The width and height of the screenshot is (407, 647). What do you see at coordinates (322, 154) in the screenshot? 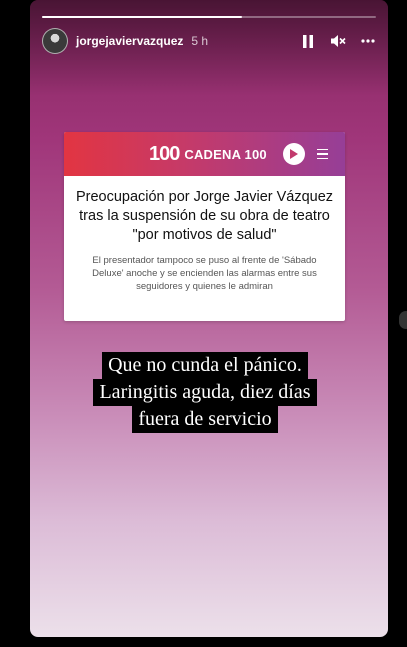
I see `hamburger-menu-icon` at bounding box center [322, 154].